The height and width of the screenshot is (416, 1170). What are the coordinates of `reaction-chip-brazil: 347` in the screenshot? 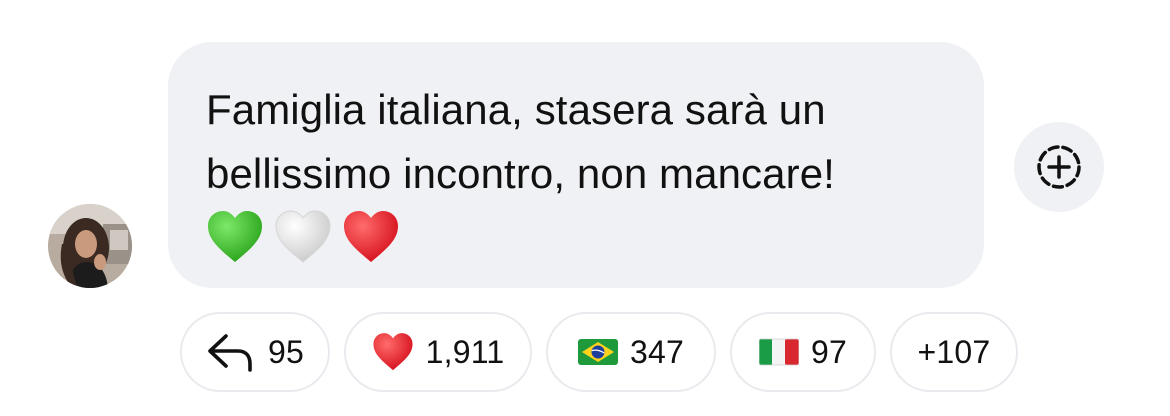 It's located at (631, 352).